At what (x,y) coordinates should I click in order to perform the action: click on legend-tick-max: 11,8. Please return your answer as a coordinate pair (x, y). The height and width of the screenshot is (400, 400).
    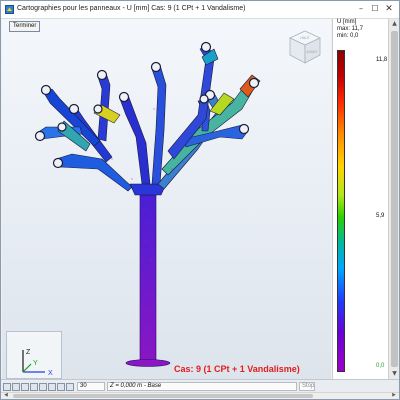
    Looking at the image, I should click on (382, 60).